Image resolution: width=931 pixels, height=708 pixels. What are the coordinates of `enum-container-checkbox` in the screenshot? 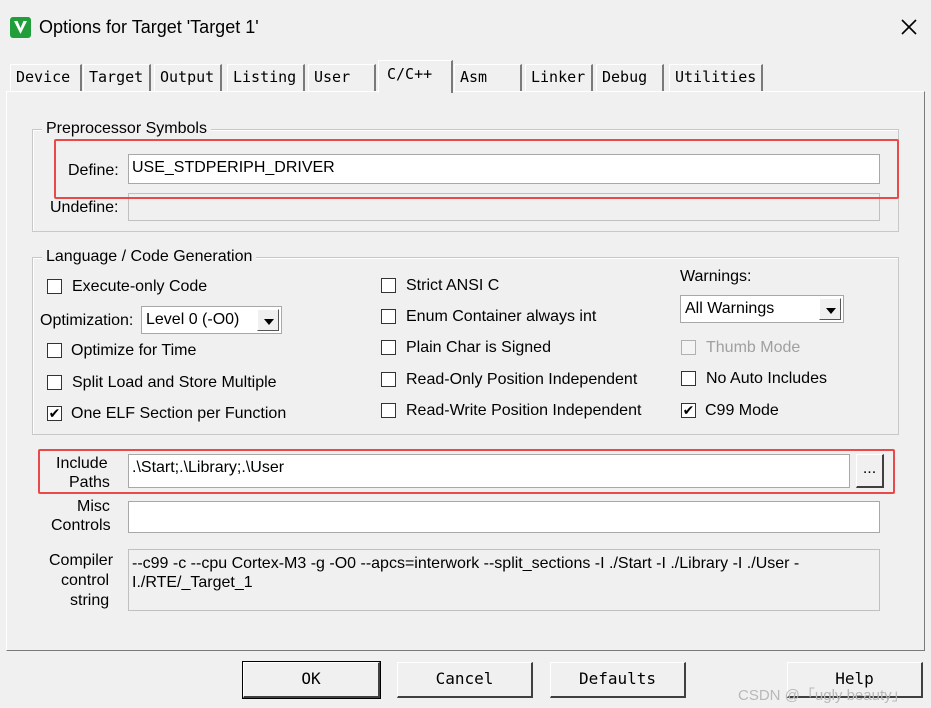 It's located at (388, 316).